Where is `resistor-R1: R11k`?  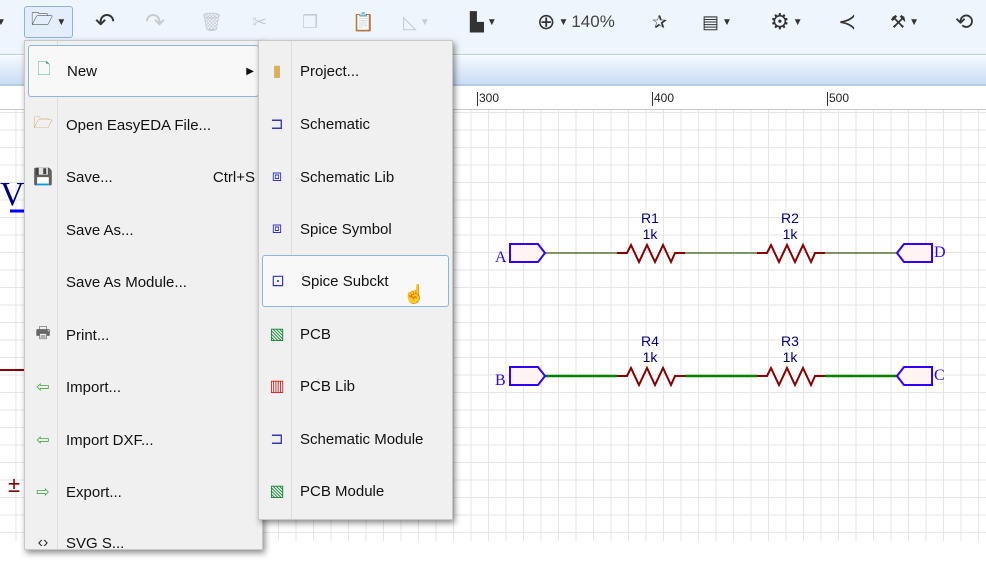 resistor-R1: R11k is located at coordinates (651, 237).